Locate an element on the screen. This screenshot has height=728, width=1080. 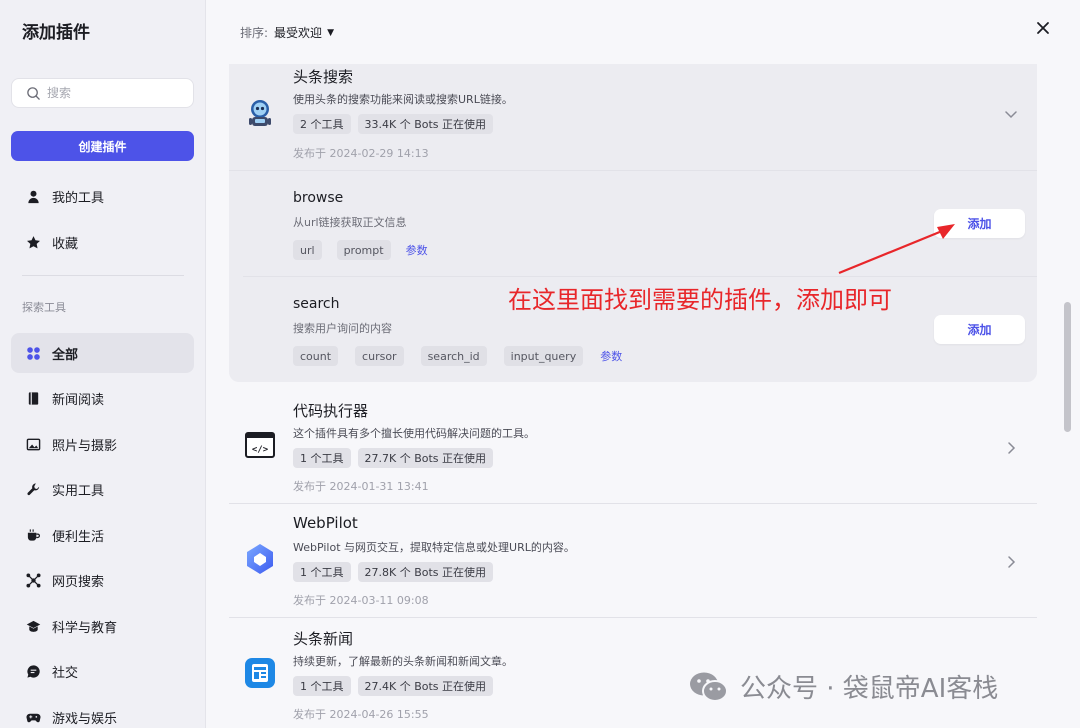
nav-label: 游戏与娱乐 is located at coordinates (85, 719).